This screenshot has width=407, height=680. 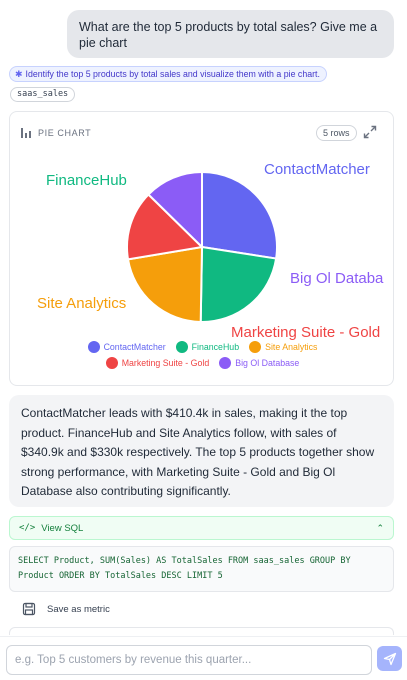 I want to click on code-icon: </>, so click(x=27, y=528).